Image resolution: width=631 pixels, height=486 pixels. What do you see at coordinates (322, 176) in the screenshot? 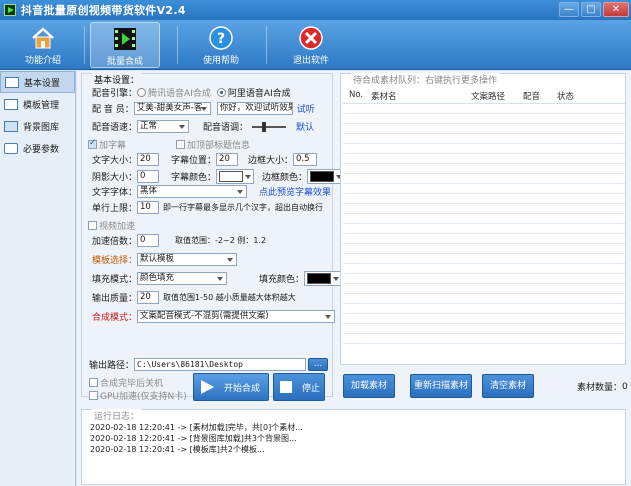
I see `border-color-swatch` at bounding box center [322, 176].